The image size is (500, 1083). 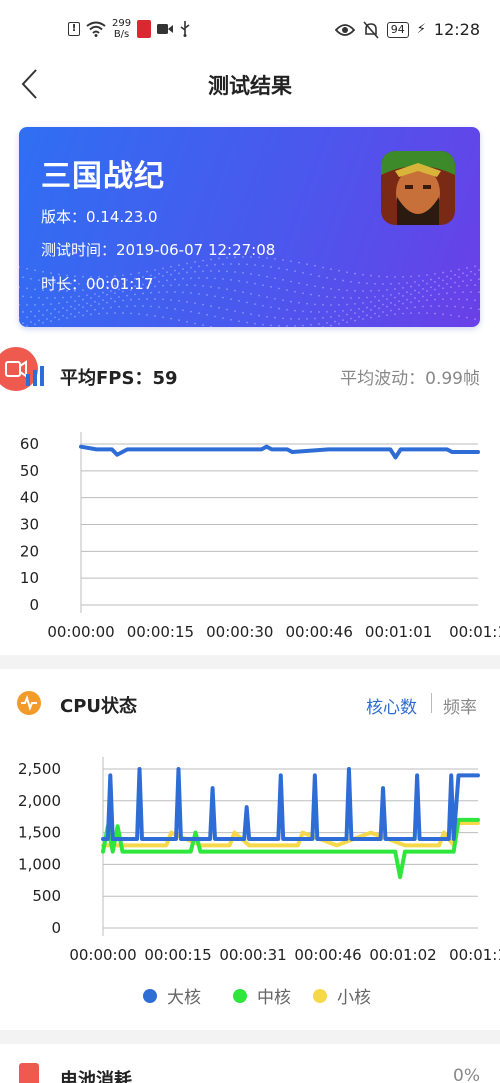 I want to click on y-tick-label: 2,000, so click(x=39, y=801).